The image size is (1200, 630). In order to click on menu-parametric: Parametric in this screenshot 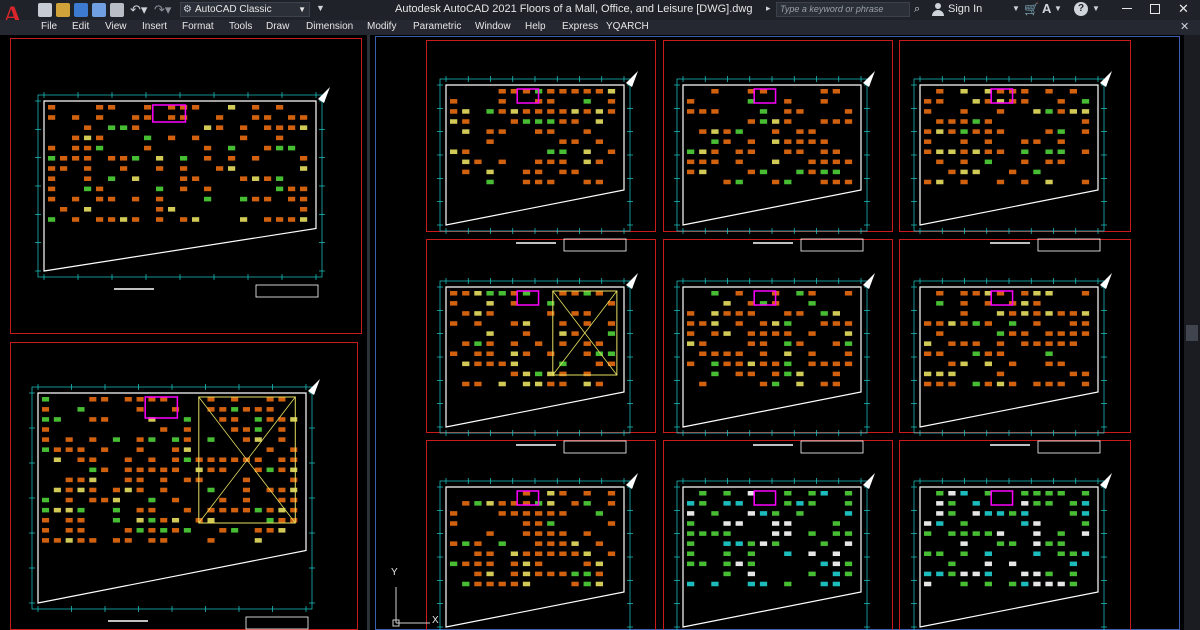, I will do `click(437, 26)`.